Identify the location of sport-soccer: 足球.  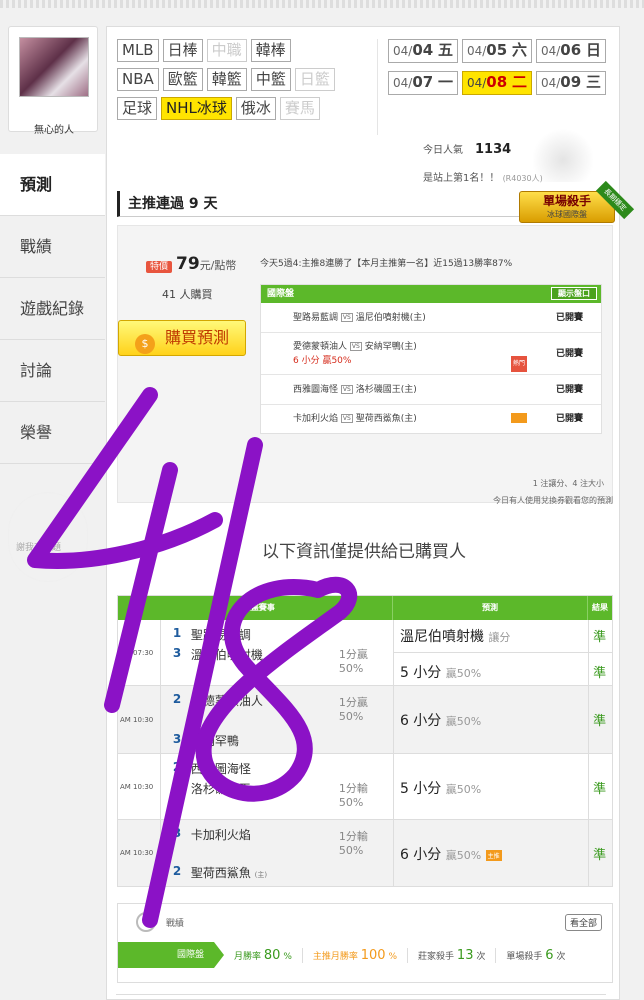
(137, 108).